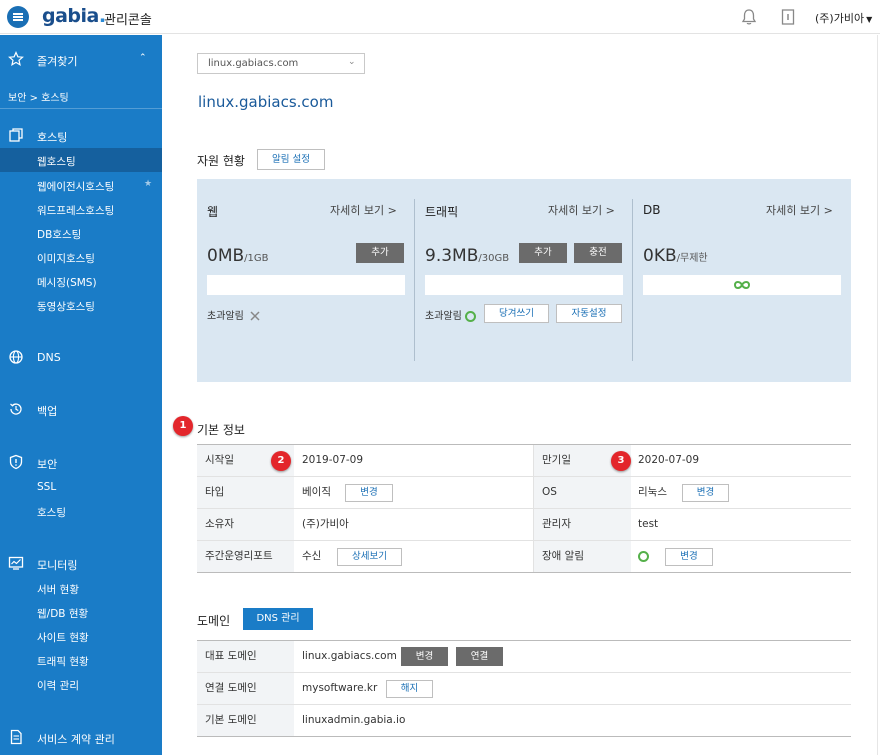 The height and width of the screenshot is (755, 880). I want to click on sidebar-item-traffic-status: 트래픽 현황, so click(81, 660).